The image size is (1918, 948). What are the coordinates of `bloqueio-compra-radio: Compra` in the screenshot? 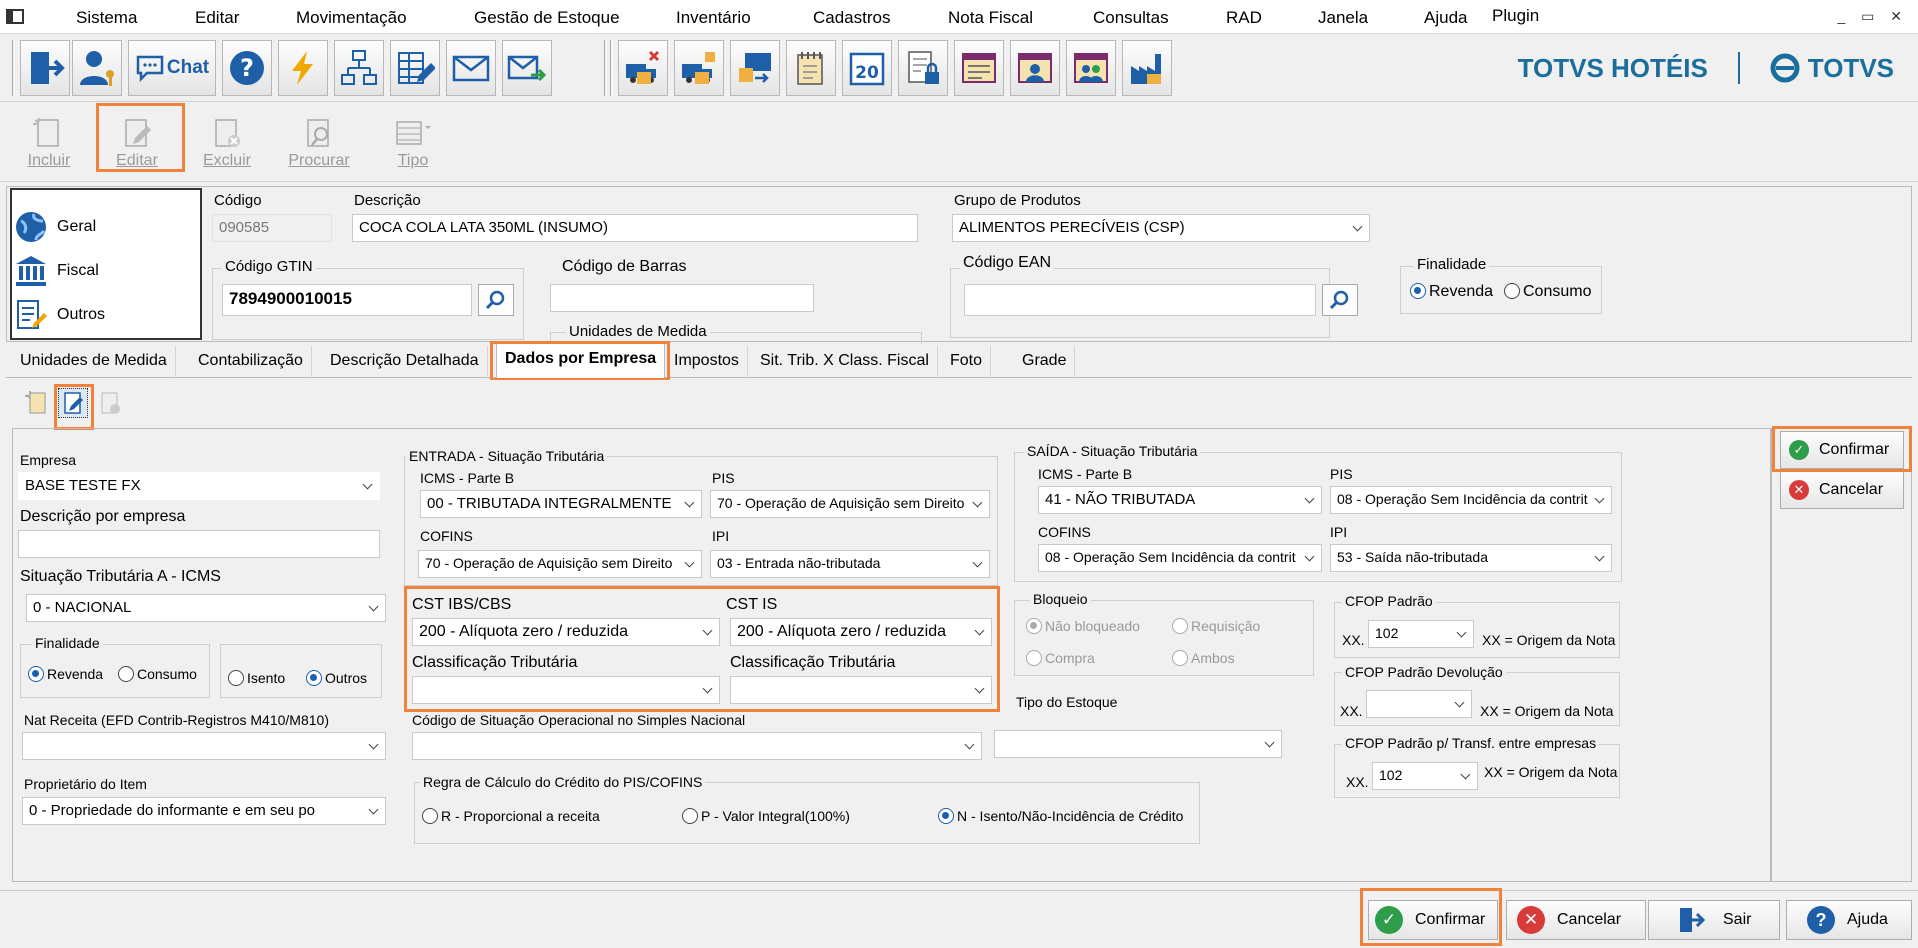 It's located at (1060, 658).